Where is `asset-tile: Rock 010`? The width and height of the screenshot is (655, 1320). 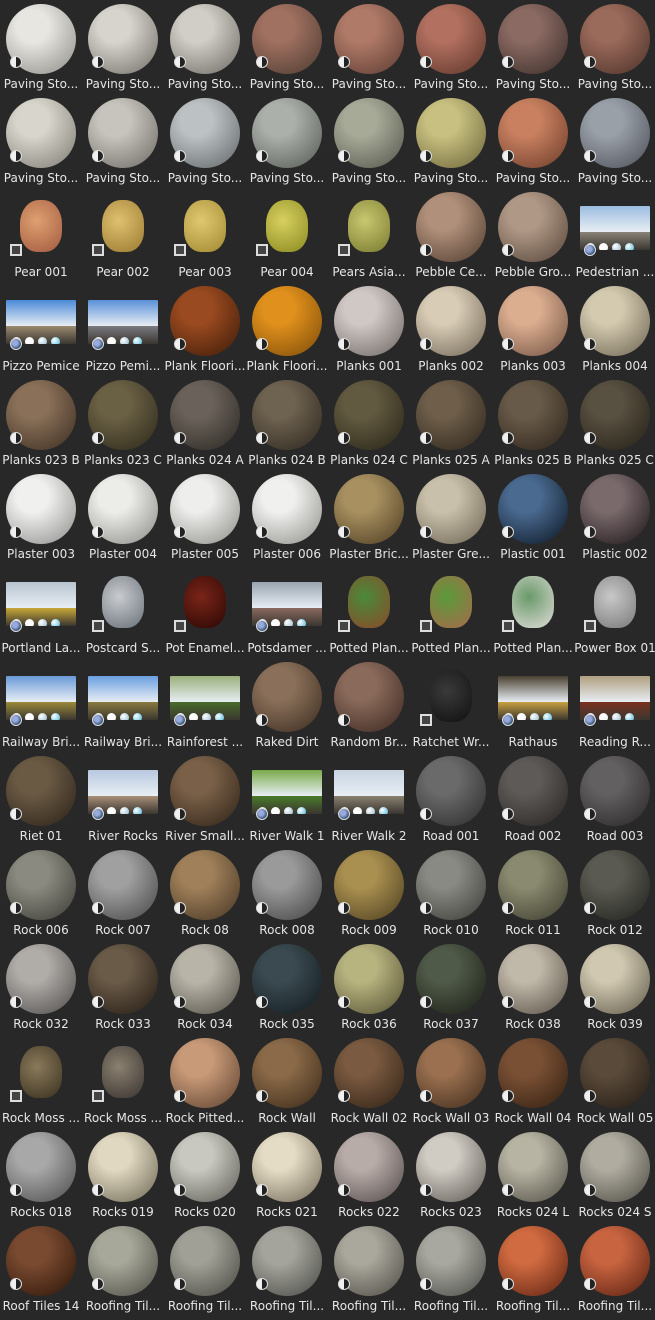 asset-tile: Rock 010 is located at coordinates (451, 893).